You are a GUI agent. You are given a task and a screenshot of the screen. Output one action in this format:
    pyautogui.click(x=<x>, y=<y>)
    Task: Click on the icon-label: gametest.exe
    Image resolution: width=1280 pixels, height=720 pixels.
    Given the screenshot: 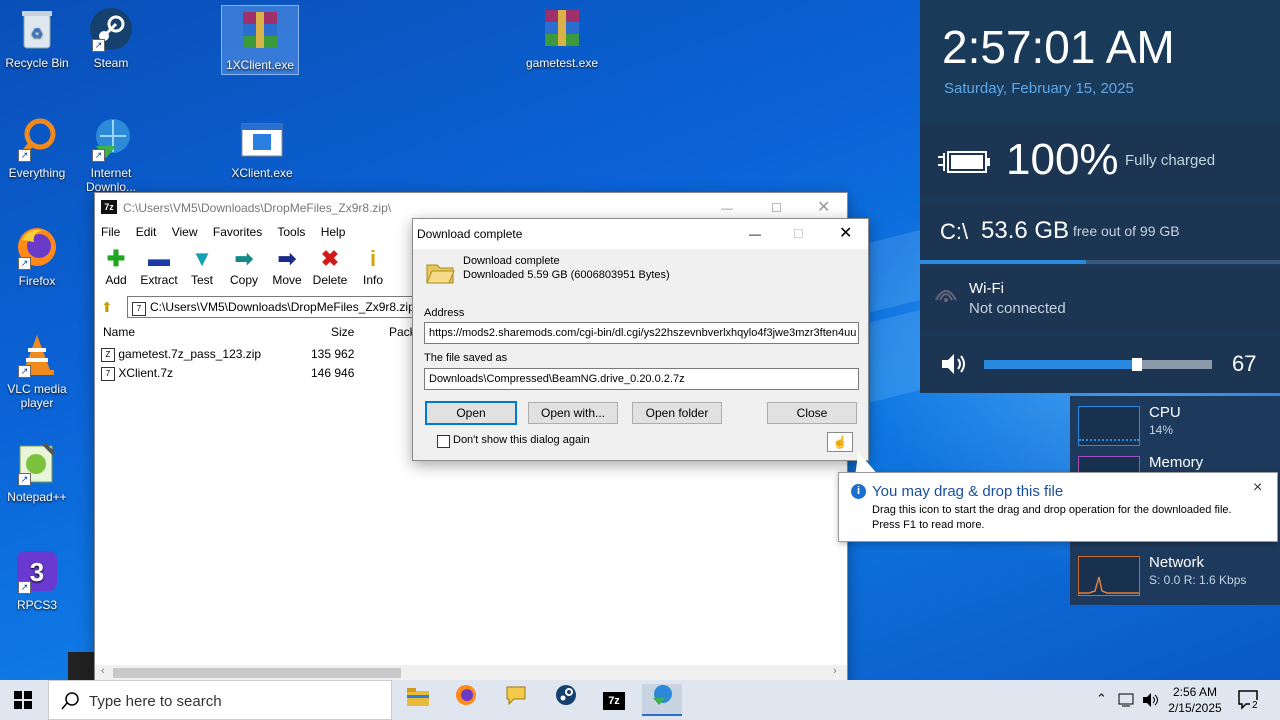 What is the action you would take?
    pyautogui.click(x=562, y=63)
    